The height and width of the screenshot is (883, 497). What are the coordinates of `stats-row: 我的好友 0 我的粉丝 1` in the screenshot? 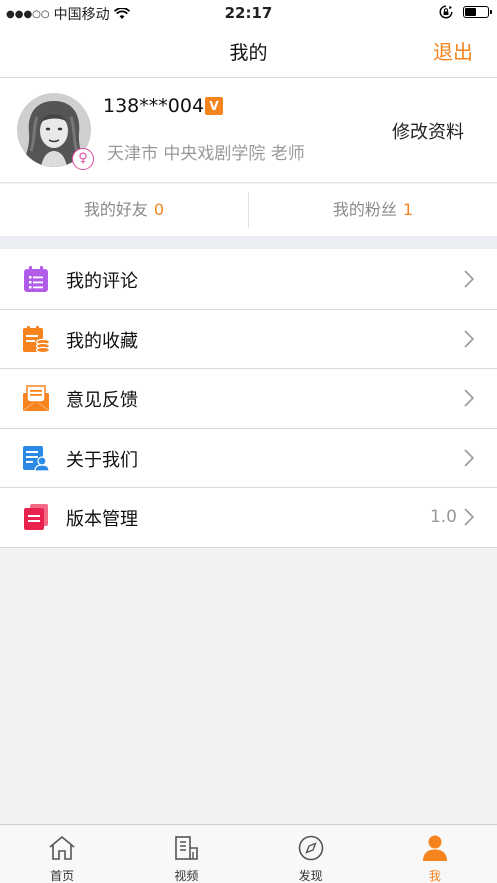 It's located at (248, 210).